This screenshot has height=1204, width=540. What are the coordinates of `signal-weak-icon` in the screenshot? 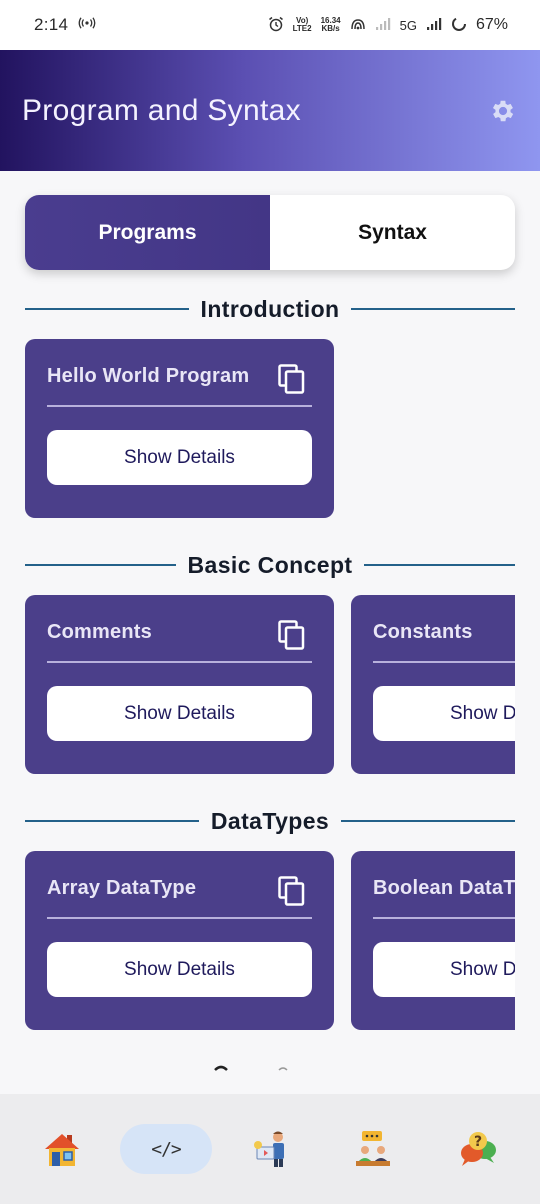 It's located at (383, 25).